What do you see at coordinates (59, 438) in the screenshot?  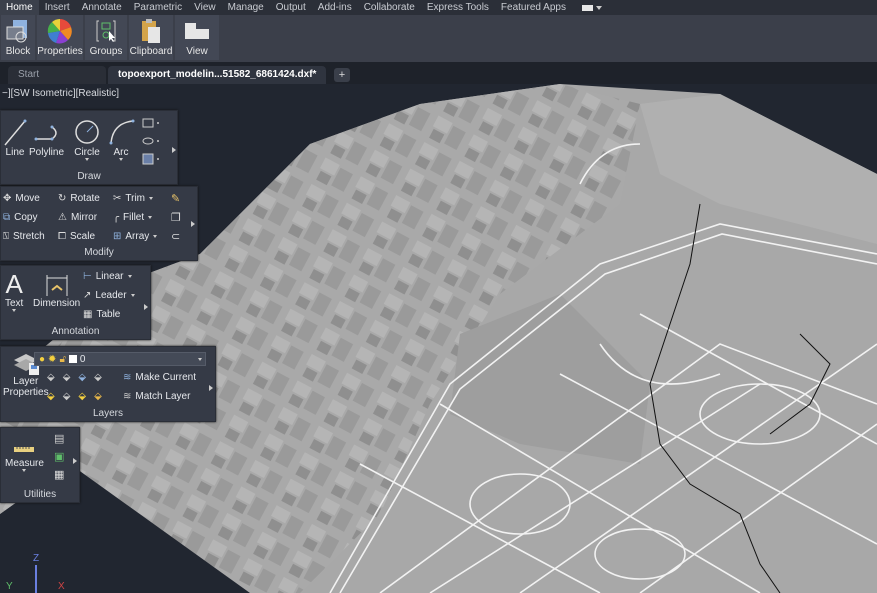 I see `id-point-icon: ▤` at bounding box center [59, 438].